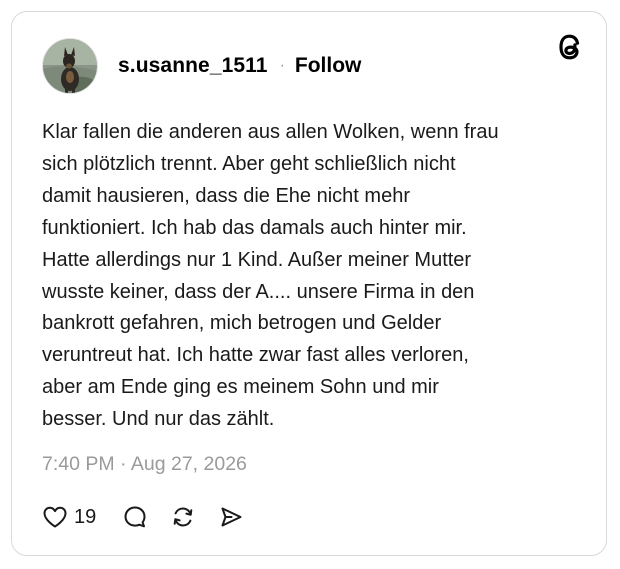 Image resolution: width=620 pixels, height=569 pixels. Describe the element at coordinates (69, 517) in the screenshot. I see `like-button: 19` at that location.